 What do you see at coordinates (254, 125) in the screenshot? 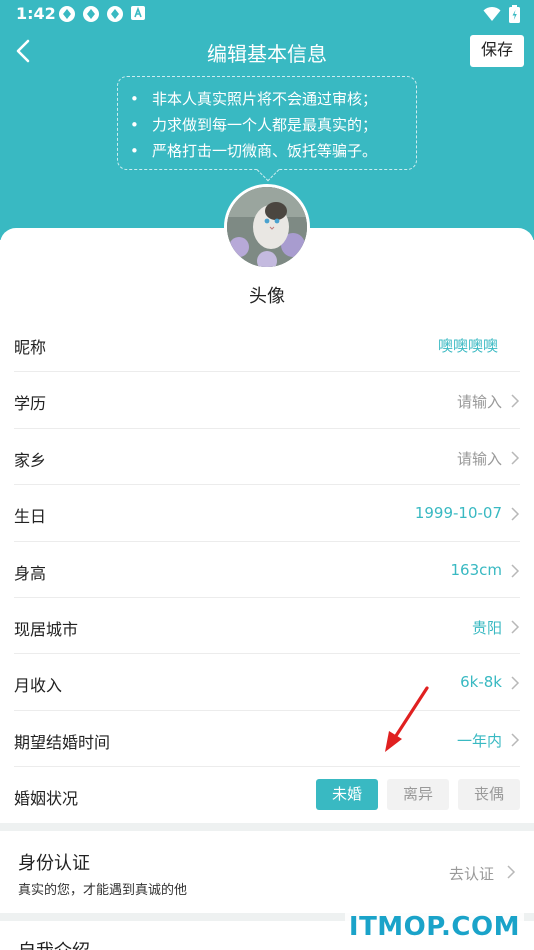
I see `notice-item: • 力求做到每一个人都是最真实的；` at bounding box center [254, 125].